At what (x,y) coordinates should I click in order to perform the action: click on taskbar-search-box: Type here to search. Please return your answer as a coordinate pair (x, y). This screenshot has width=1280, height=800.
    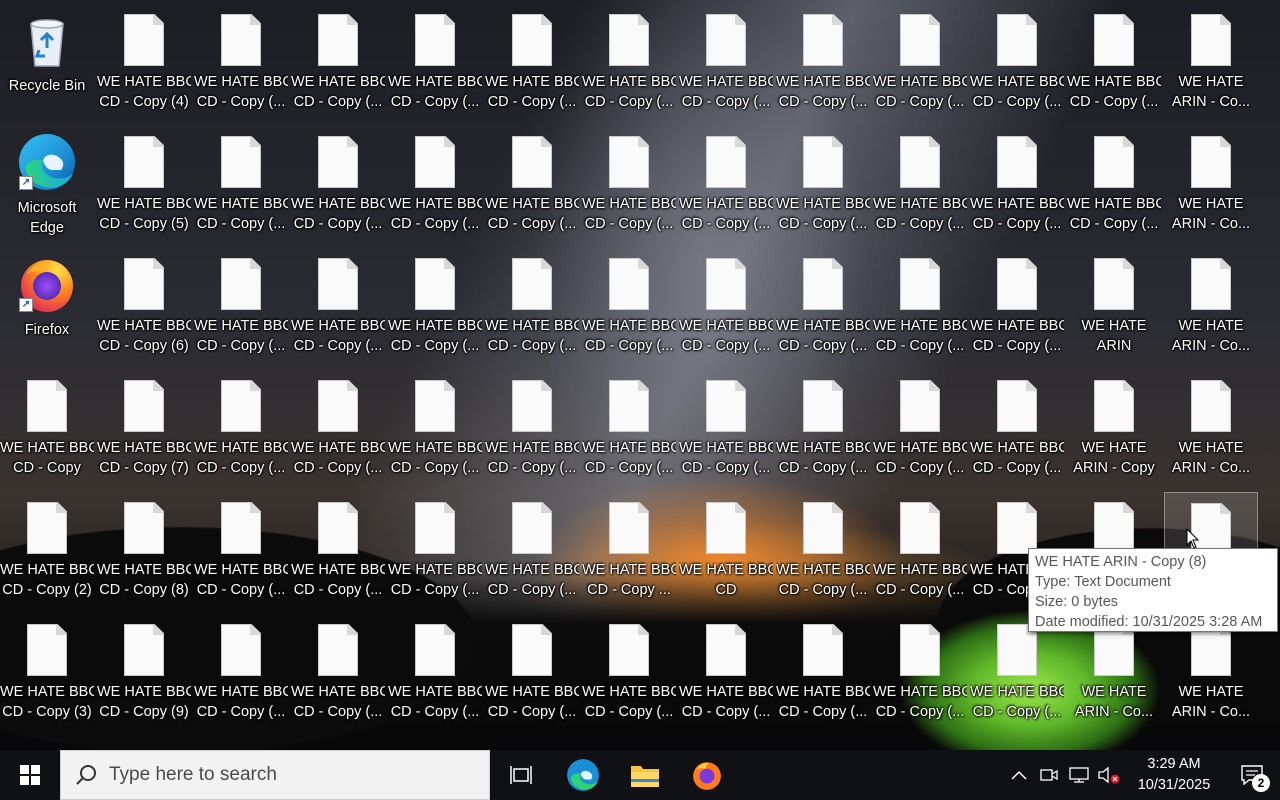
    Looking at the image, I should click on (275, 775).